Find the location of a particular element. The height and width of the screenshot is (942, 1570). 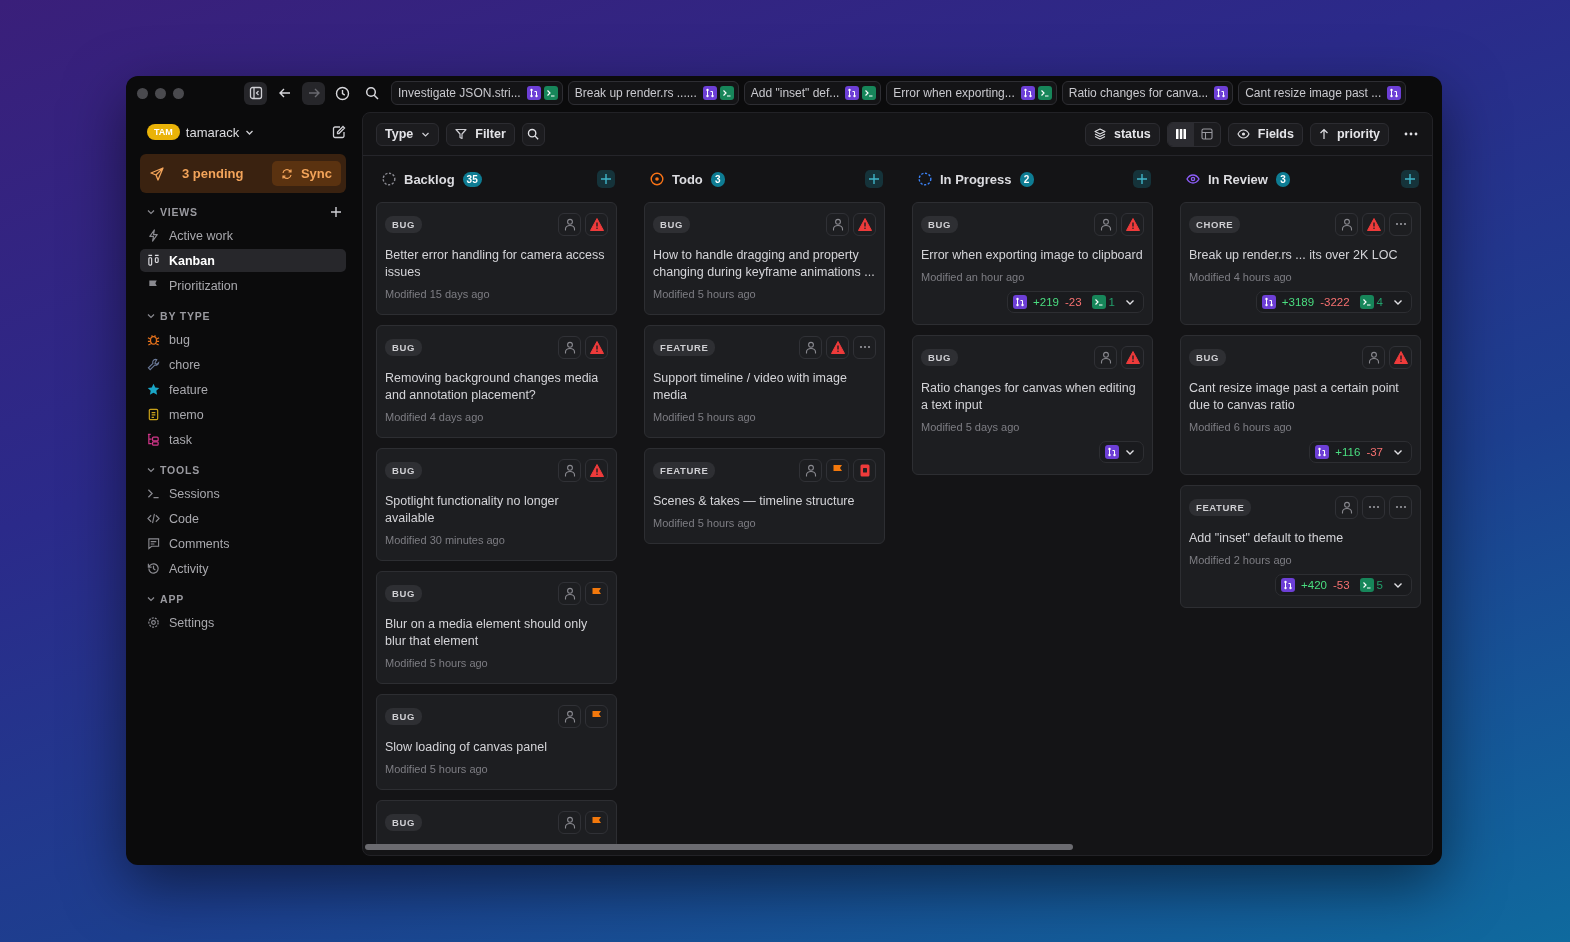

sidebar-item: memo is located at coordinates (243, 414).